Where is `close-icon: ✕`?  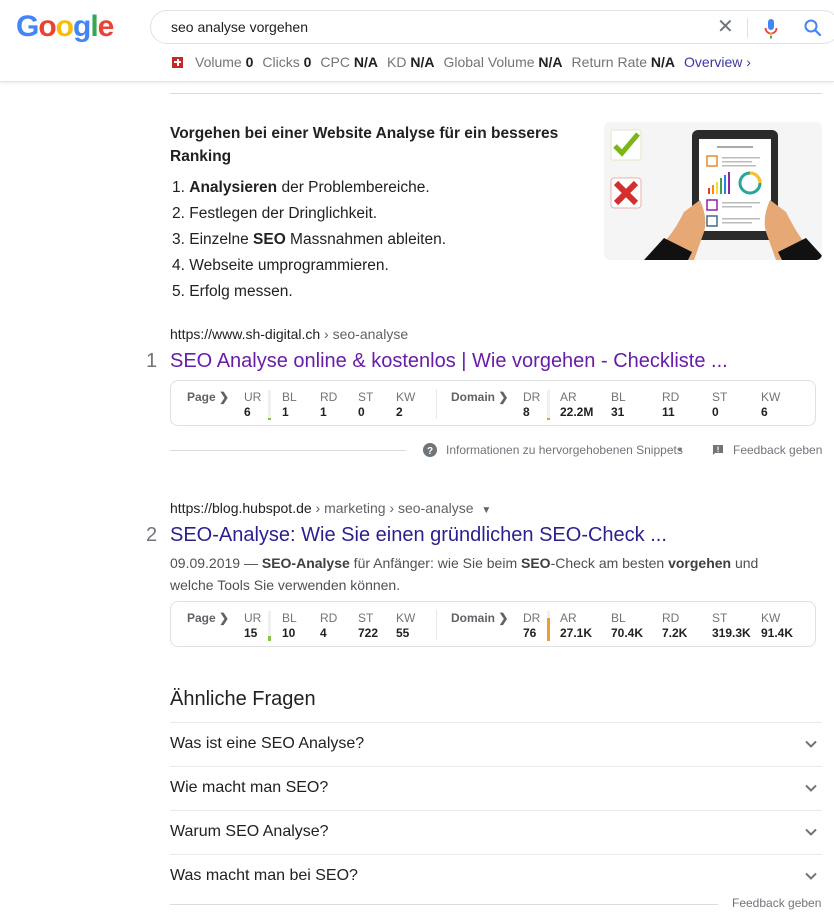
close-icon: ✕ is located at coordinates (725, 27).